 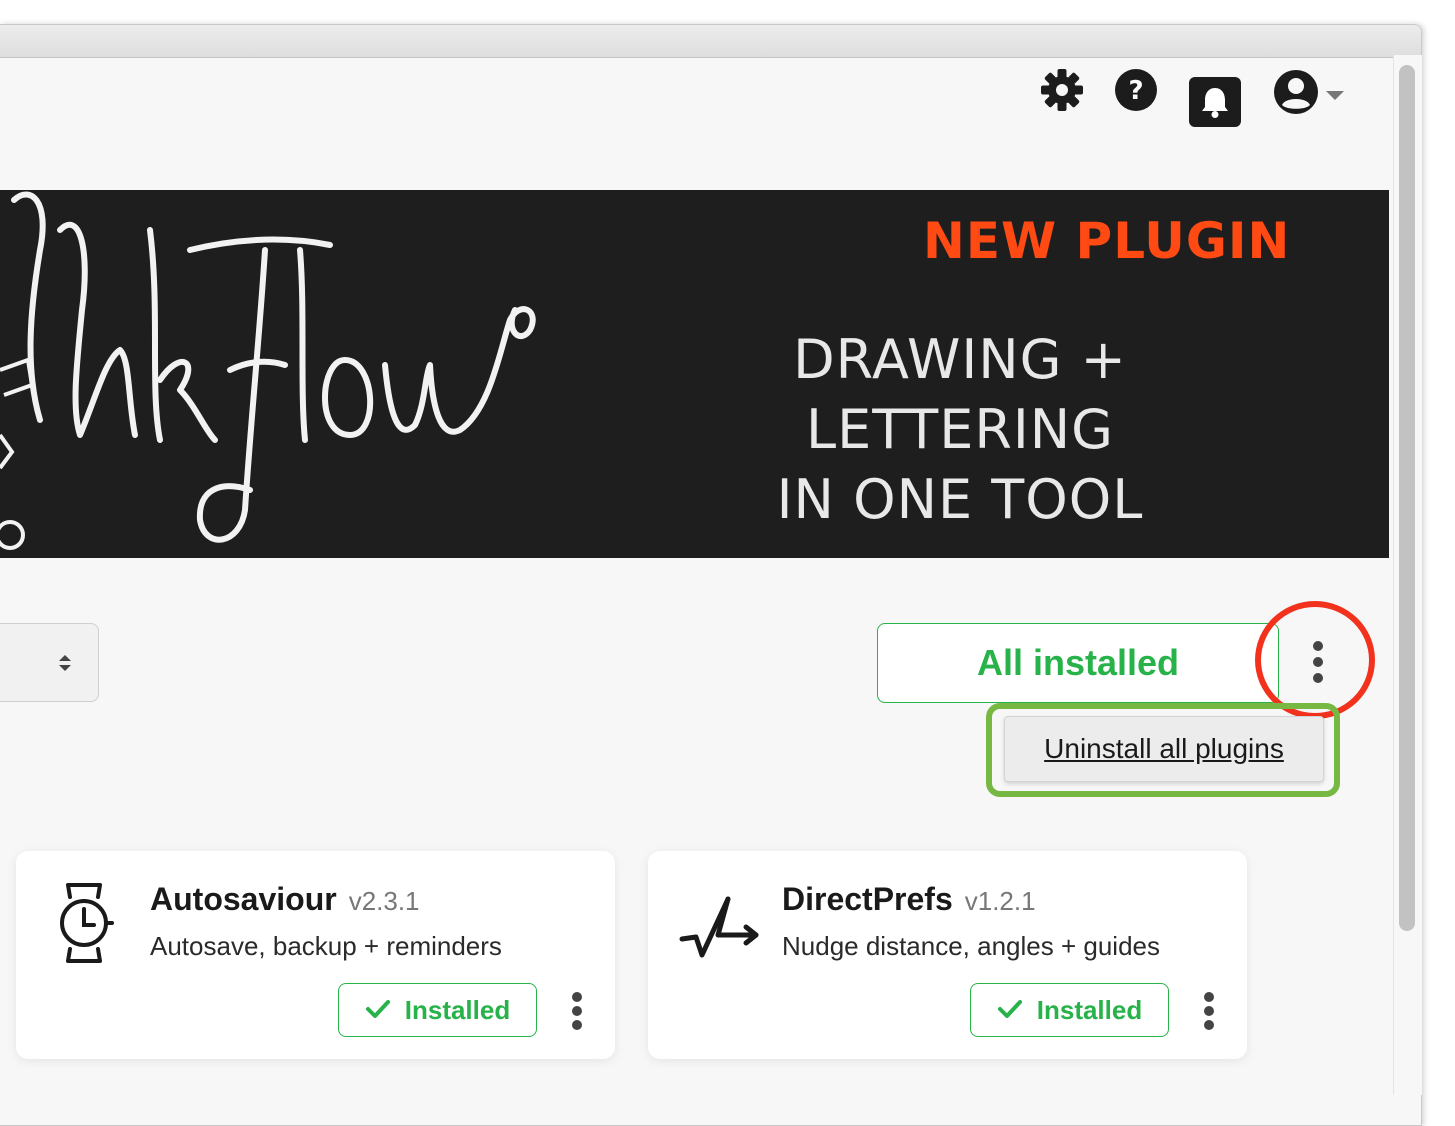 What do you see at coordinates (710, 41) in the screenshot?
I see `window-titlebar` at bounding box center [710, 41].